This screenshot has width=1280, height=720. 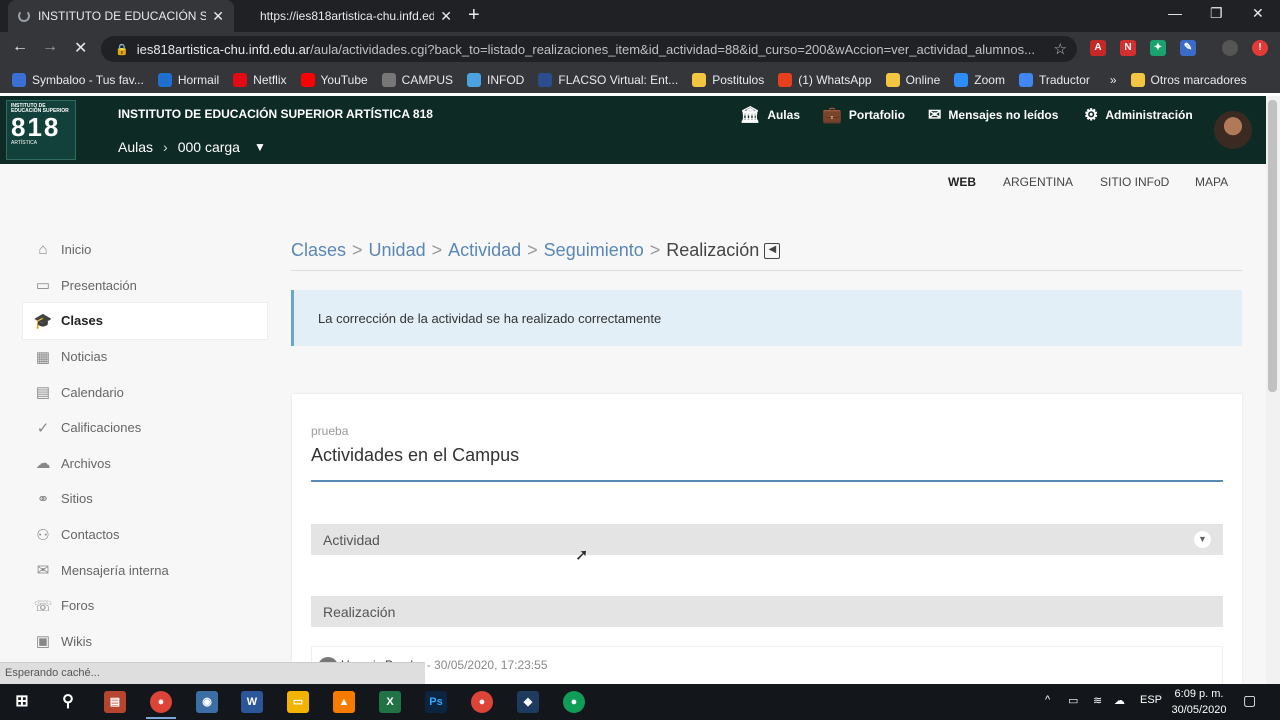 What do you see at coordinates (260, 79) in the screenshot?
I see `bookmark-item: Netflix` at bounding box center [260, 79].